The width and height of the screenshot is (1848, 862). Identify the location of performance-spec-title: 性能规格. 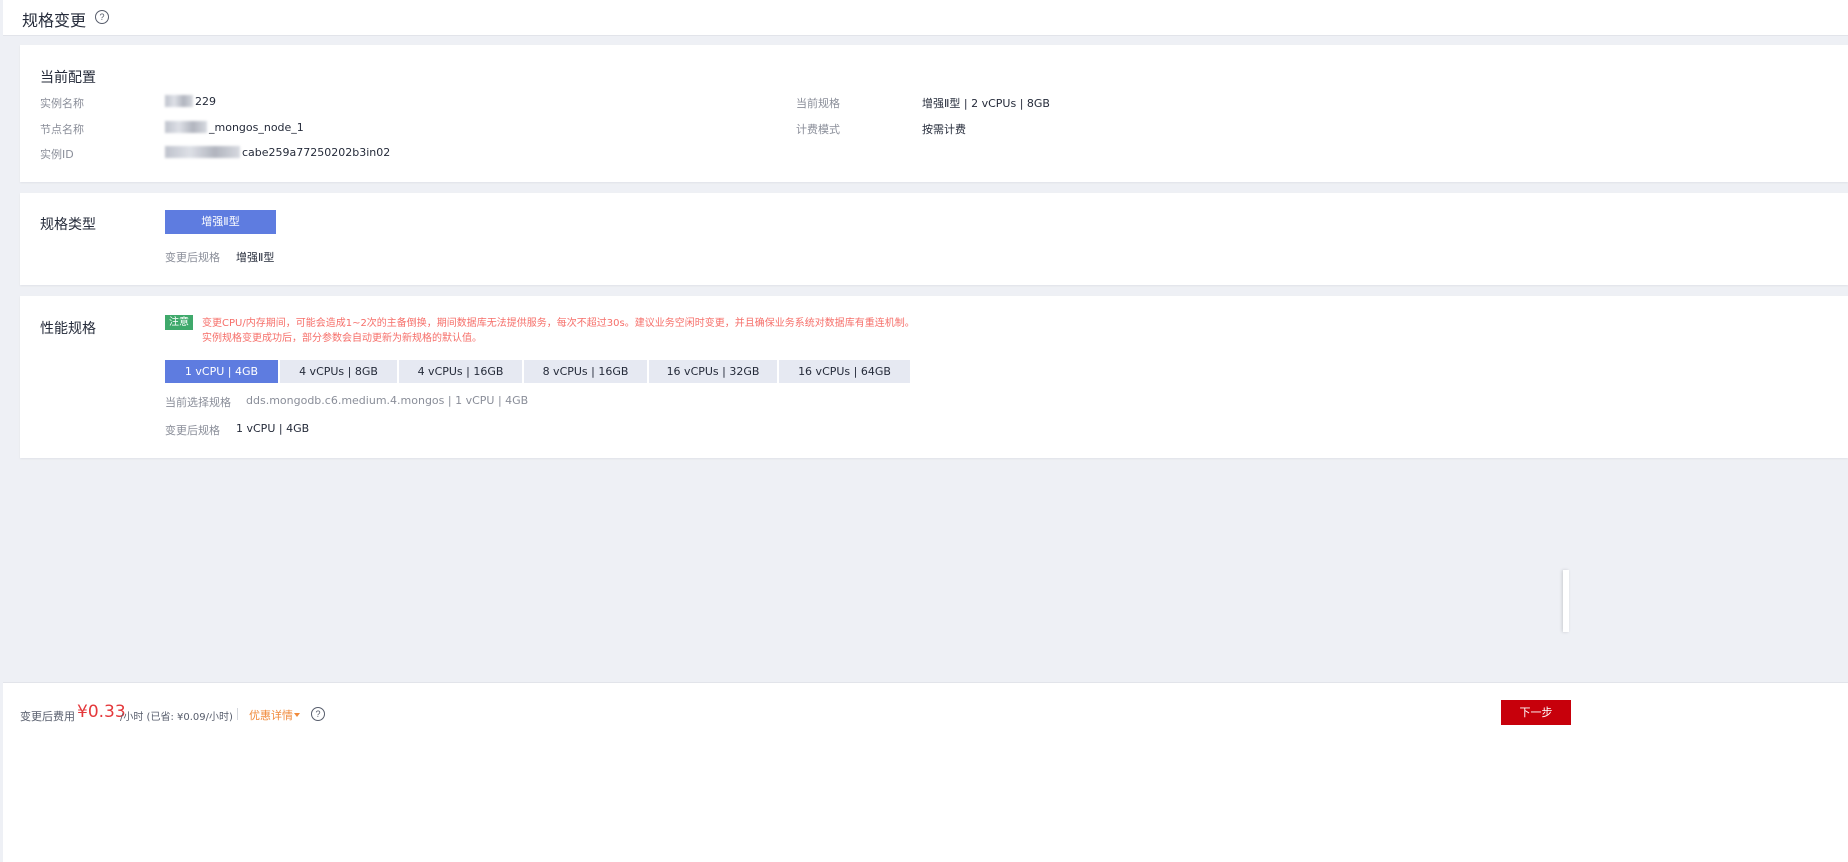
(68, 329).